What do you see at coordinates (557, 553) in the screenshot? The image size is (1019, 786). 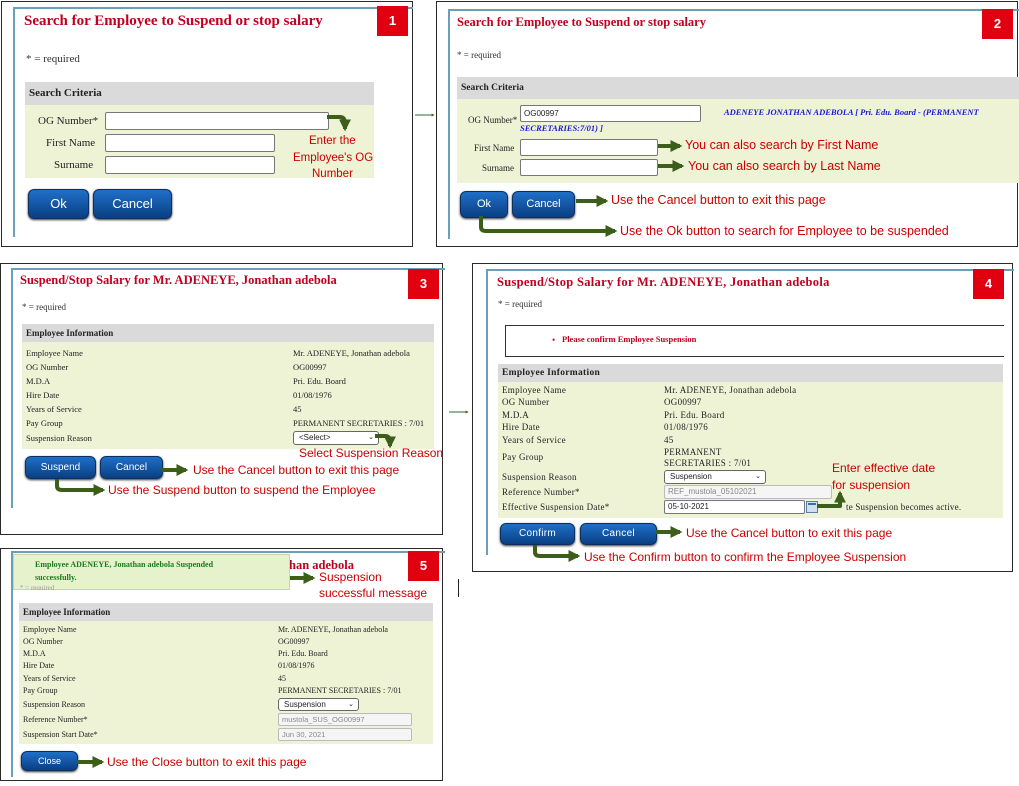 I see `step4-confirm-arrow` at bounding box center [557, 553].